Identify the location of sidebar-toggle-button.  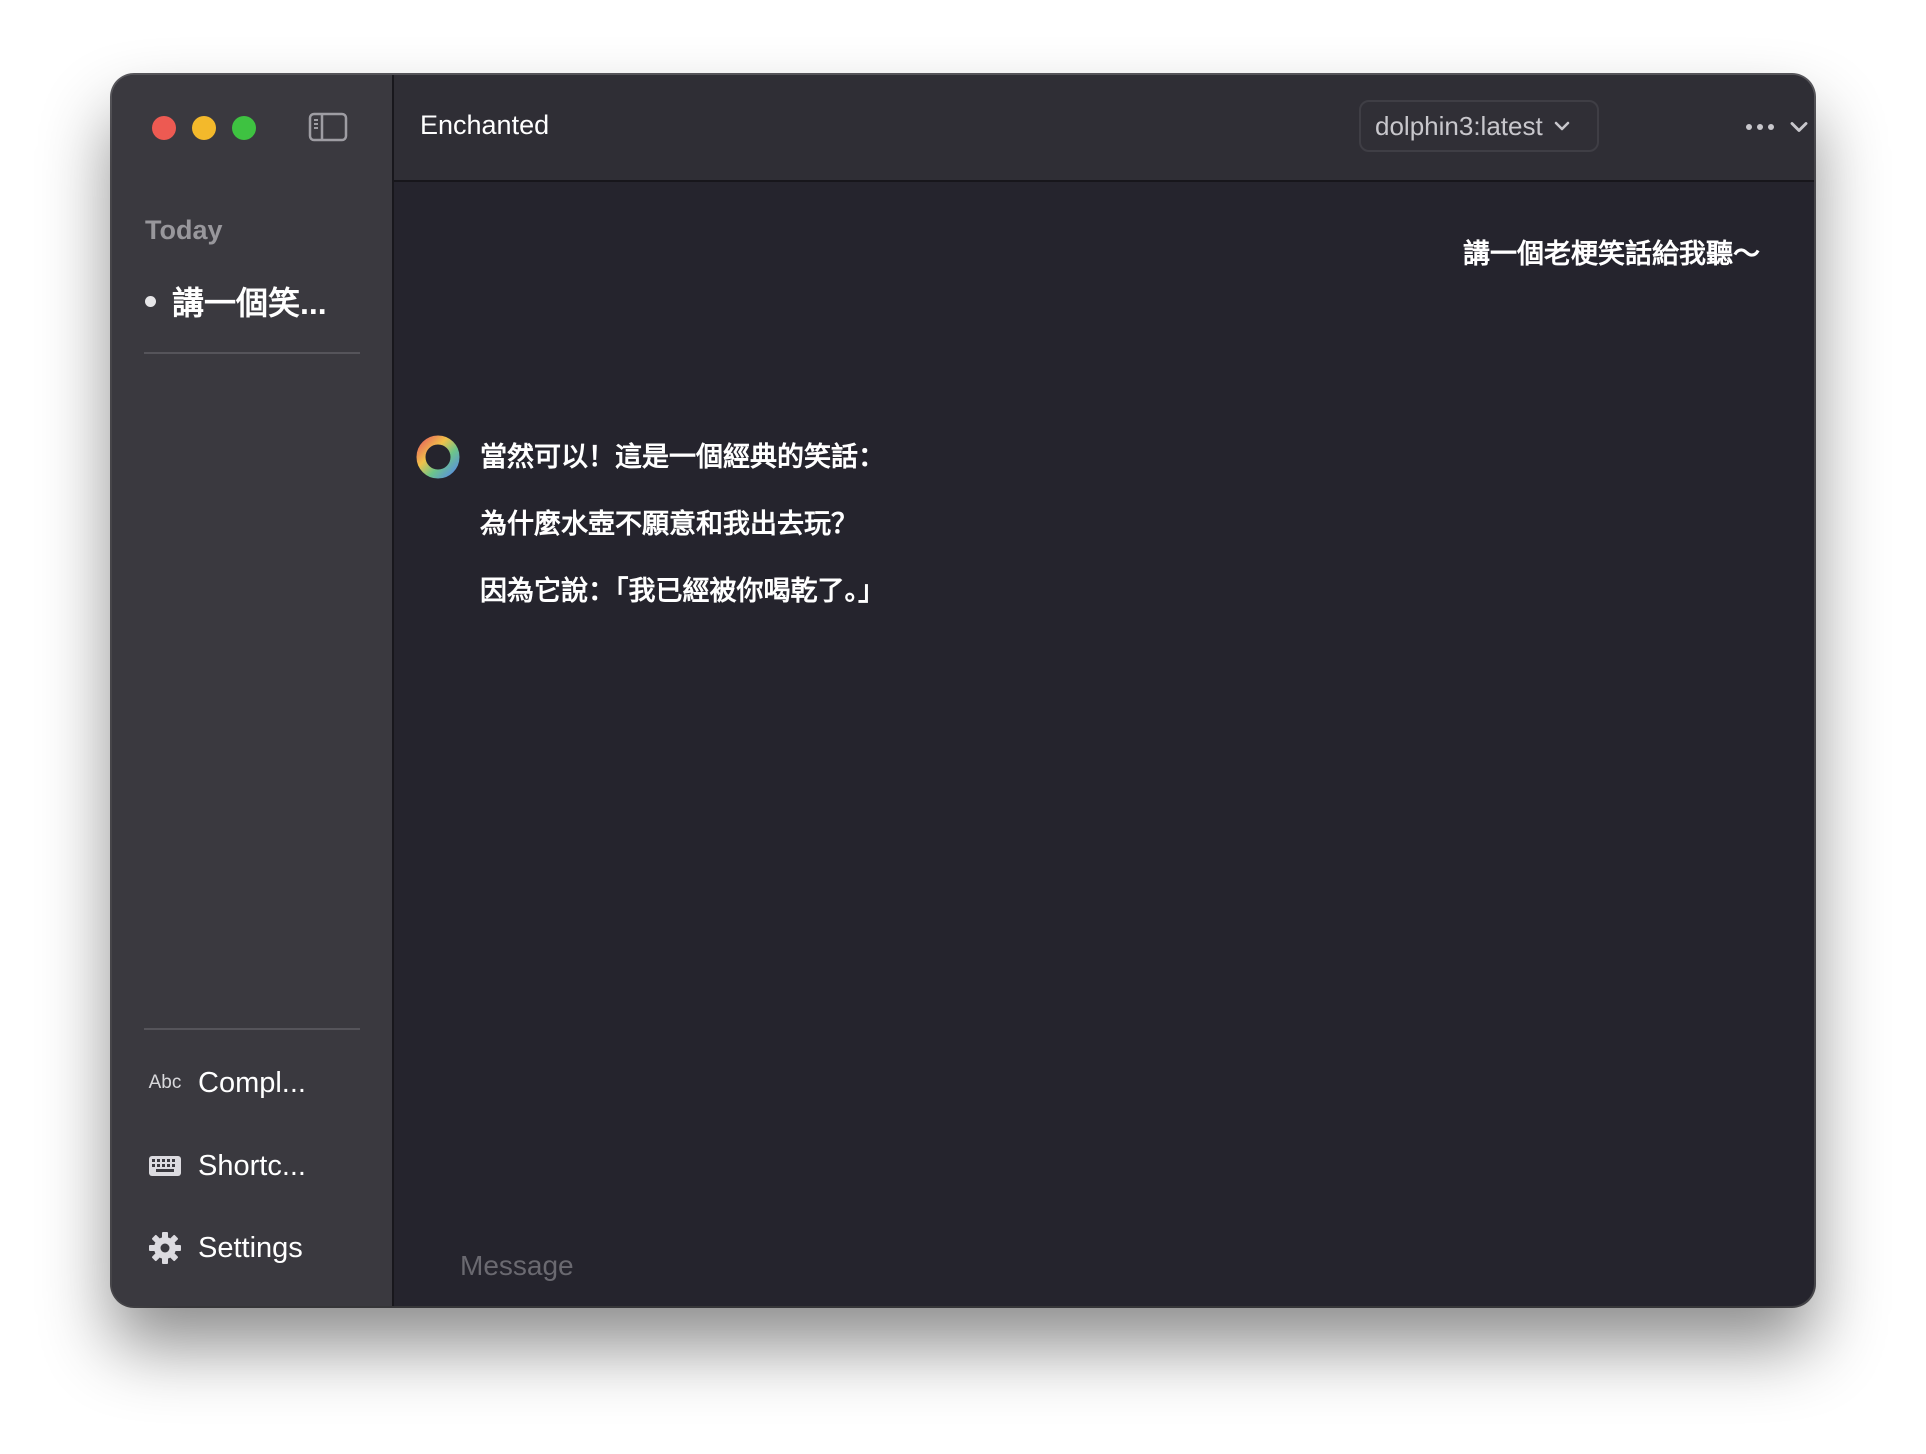
(328, 127).